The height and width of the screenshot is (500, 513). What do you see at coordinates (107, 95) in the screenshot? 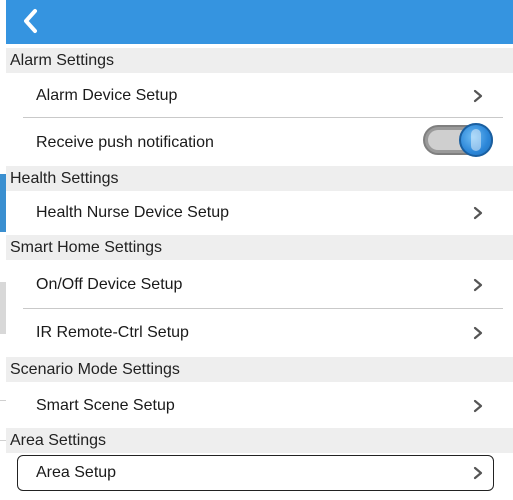
I see `row-label: Alarm Device Setup` at bounding box center [107, 95].